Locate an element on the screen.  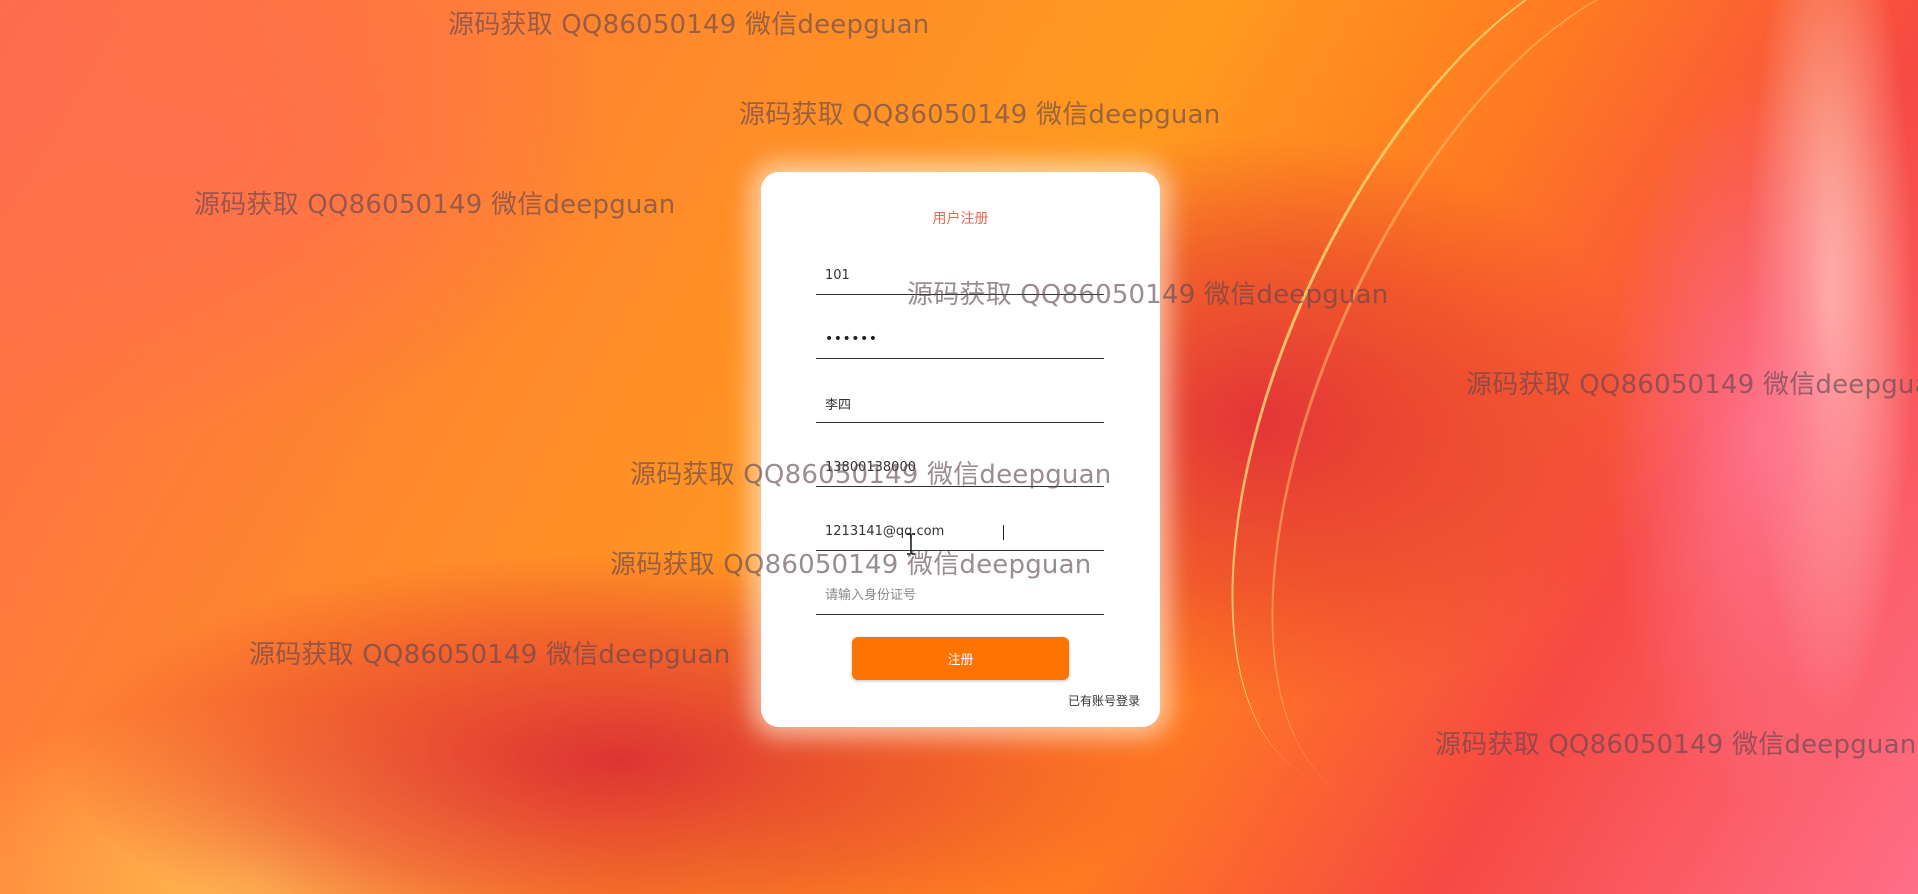
form-title: 用户注册 is located at coordinates (960, 219).